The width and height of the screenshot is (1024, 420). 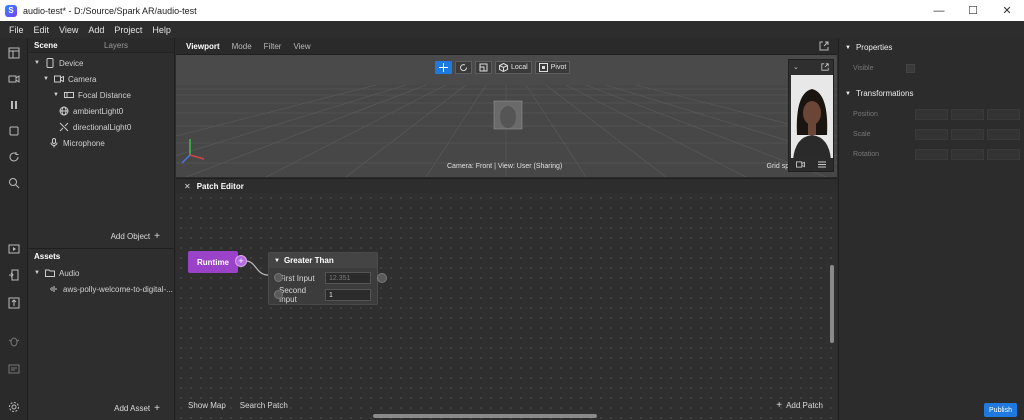 I want to click on tree-item-directional-light: directionalLight0, so click(x=95, y=127).